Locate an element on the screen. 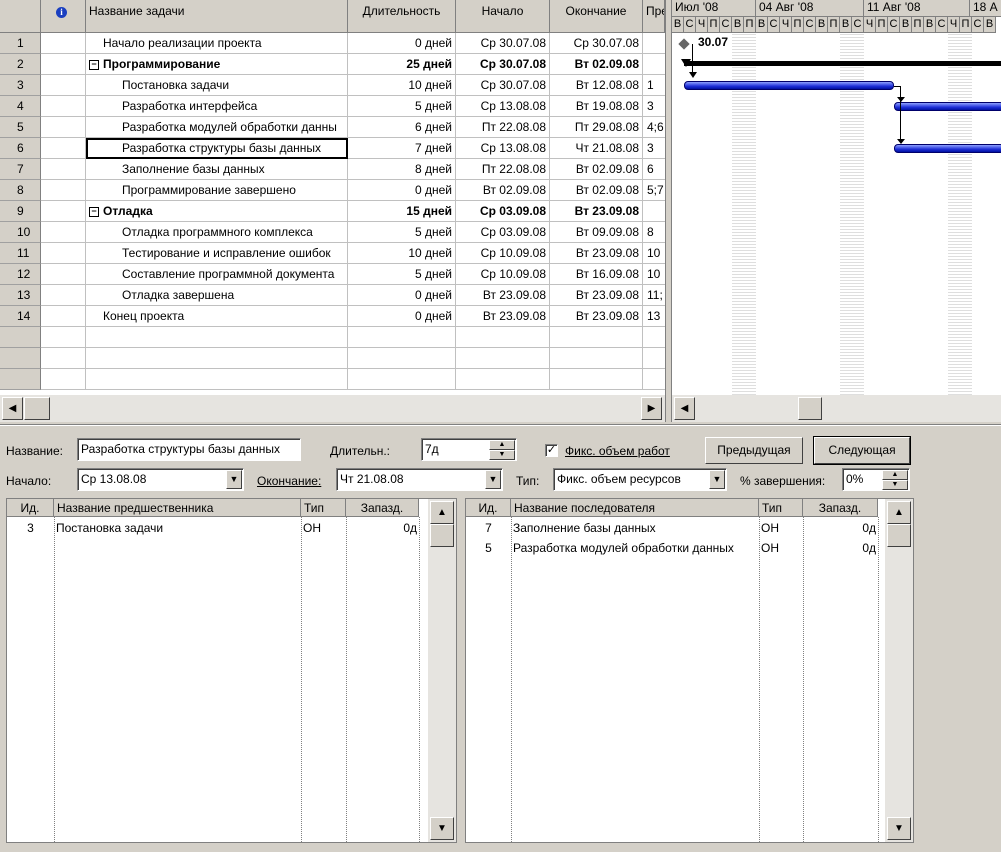 The width and height of the screenshot is (1001, 852). finish-date-field: Чт 21.08.08 ▼ is located at coordinates (419, 479).